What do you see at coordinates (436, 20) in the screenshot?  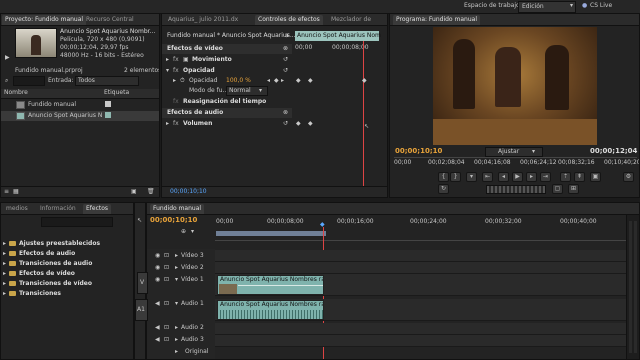 I see `tab-program: Programa: Fundido manual` at bounding box center [436, 20].